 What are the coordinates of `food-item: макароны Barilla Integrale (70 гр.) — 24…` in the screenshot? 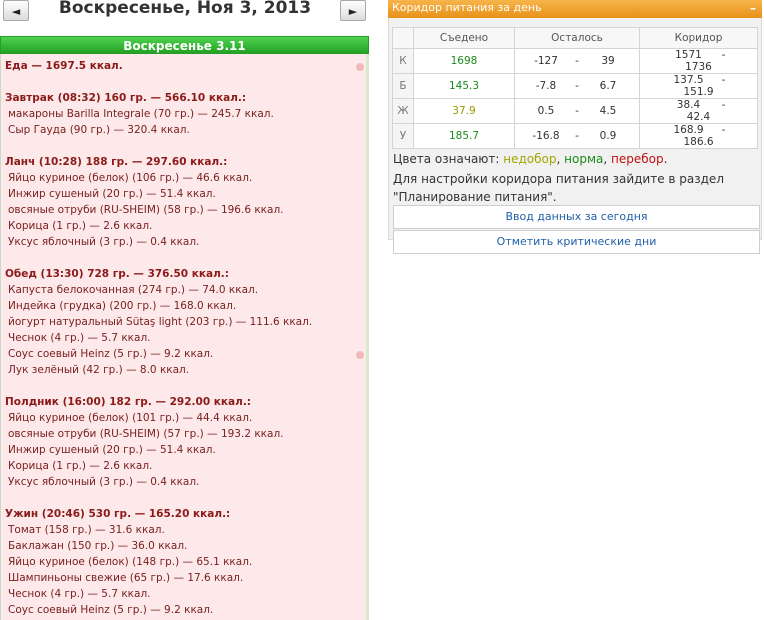 It's located at (141, 114).